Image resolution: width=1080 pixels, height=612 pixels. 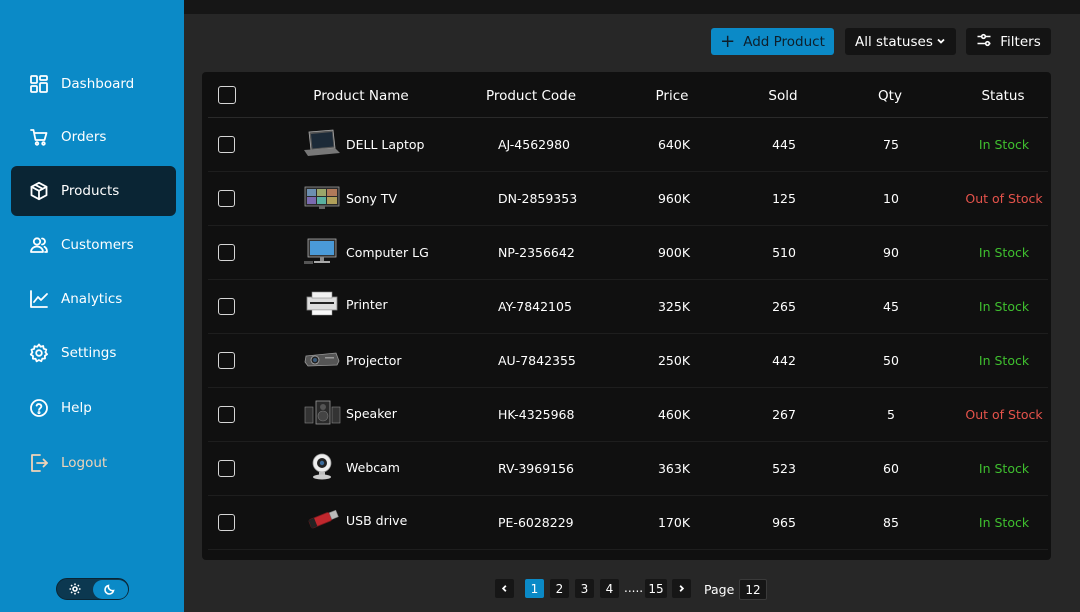 I want to click on status-badge: Out of Stock, so click(x=1004, y=414).